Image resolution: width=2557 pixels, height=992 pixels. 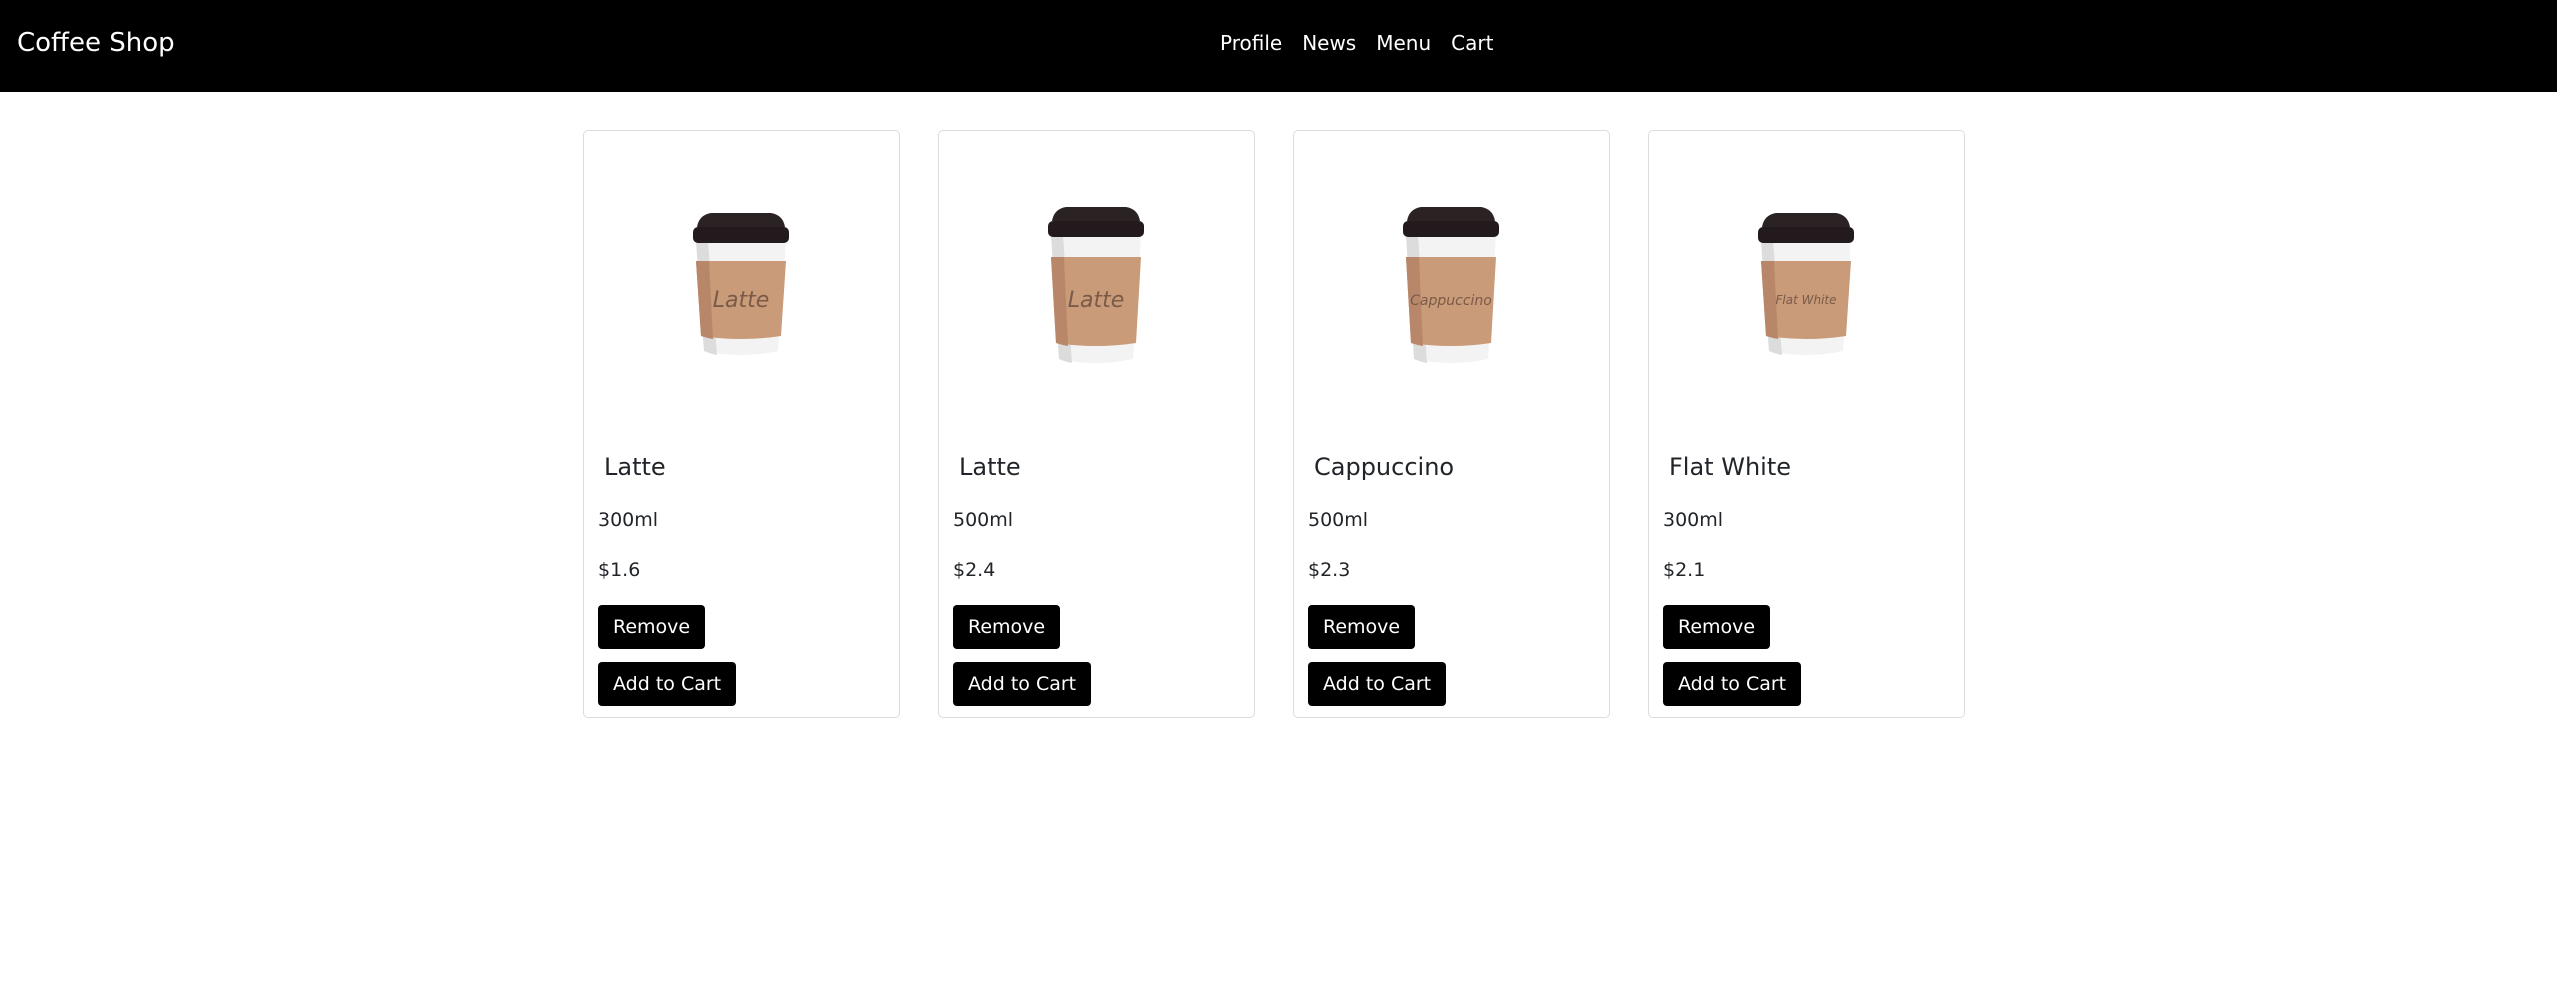 What do you see at coordinates (1329, 43) in the screenshot?
I see `nav-link-news: News` at bounding box center [1329, 43].